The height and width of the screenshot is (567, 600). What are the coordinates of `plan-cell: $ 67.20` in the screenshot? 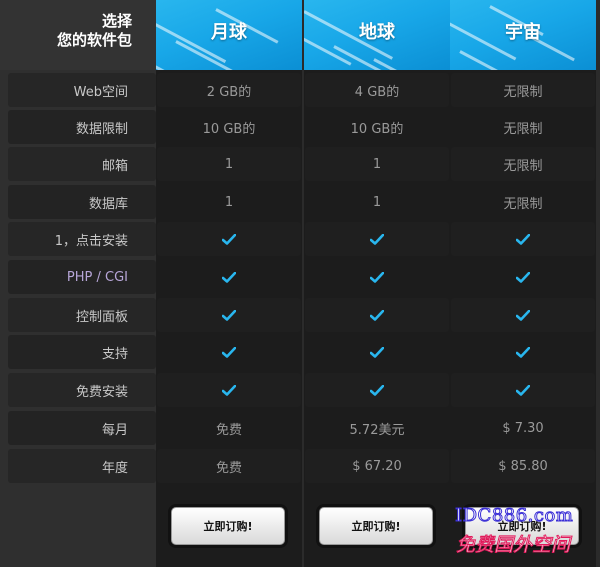 It's located at (377, 466).